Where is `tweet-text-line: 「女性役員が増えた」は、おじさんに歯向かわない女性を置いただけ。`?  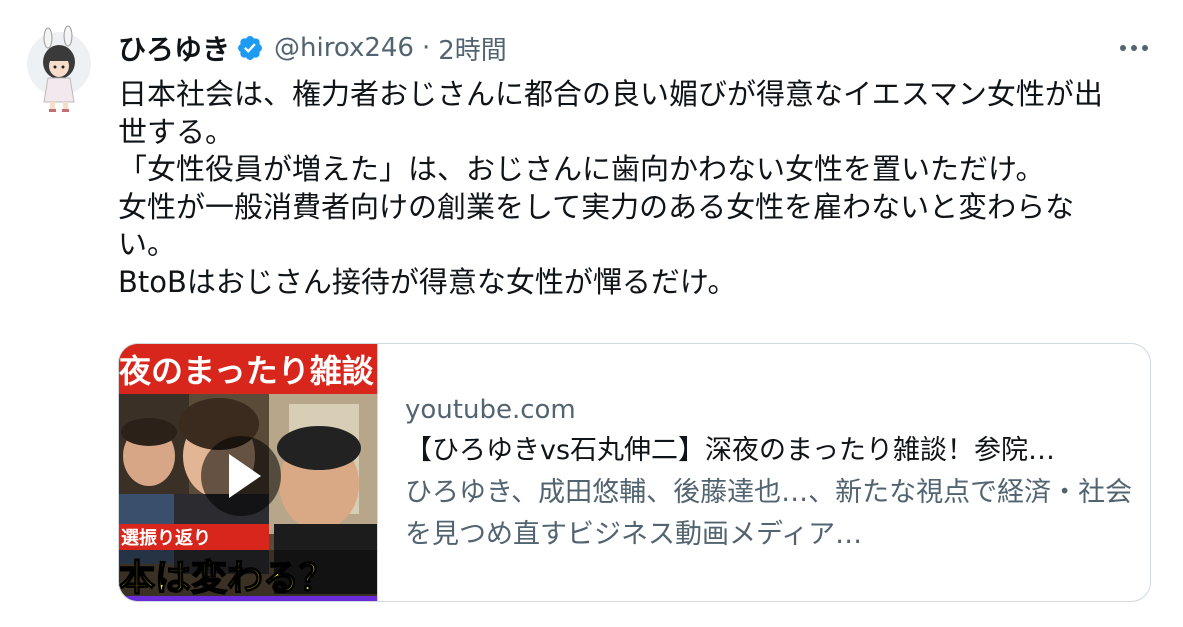
tweet-text-line: 「女性役員が増えた」は、おじさんに歯向かわない女性を置いただけ。 is located at coordinates (581, 169).